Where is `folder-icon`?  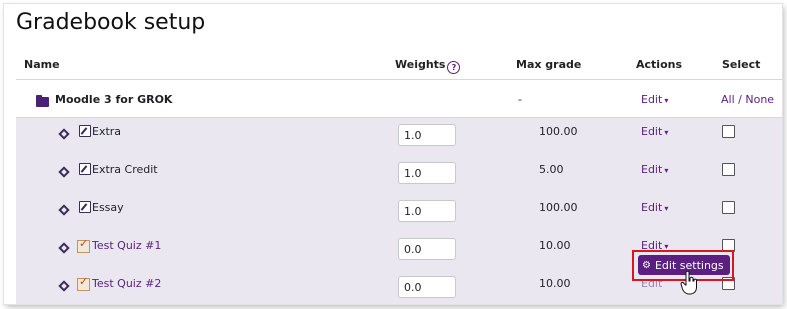
folder-icon is located at coordinates (42, 101).